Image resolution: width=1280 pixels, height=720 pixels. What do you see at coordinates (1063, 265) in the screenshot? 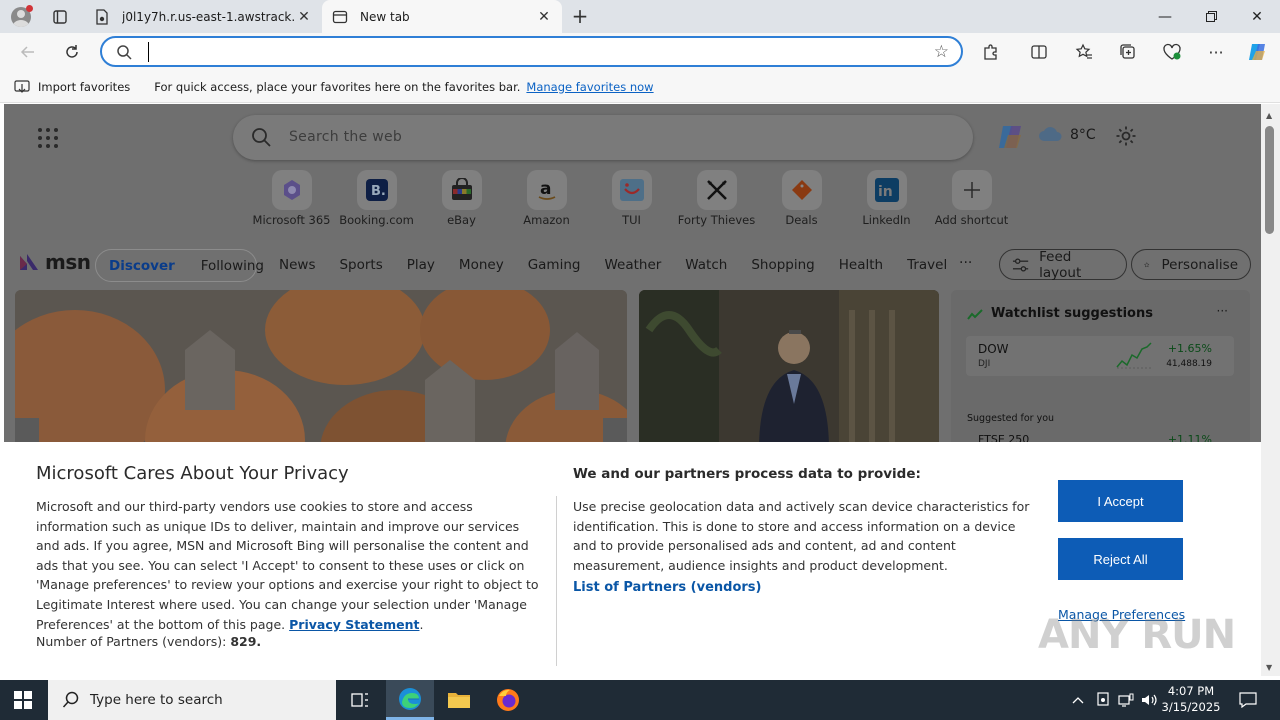
I see `feed-layout-button: Feed layout` at bounding box center [1063, 265].